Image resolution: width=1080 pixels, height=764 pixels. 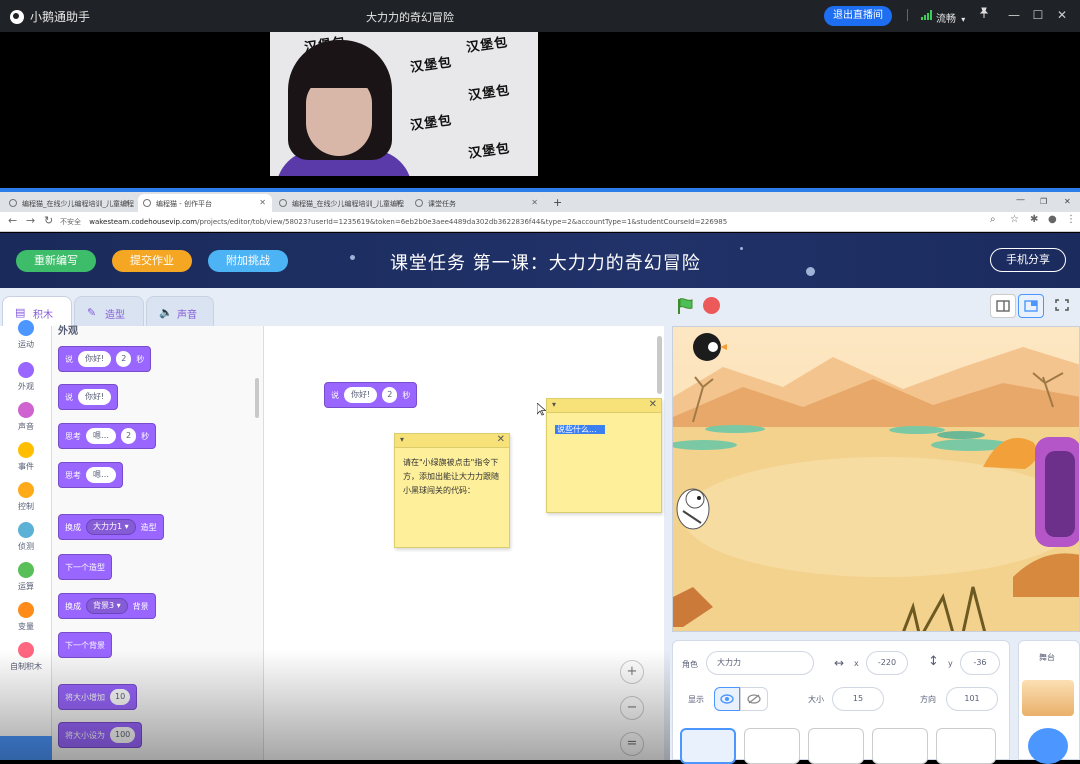 I want to click on size-input: 15, so click(x=858, y=699).